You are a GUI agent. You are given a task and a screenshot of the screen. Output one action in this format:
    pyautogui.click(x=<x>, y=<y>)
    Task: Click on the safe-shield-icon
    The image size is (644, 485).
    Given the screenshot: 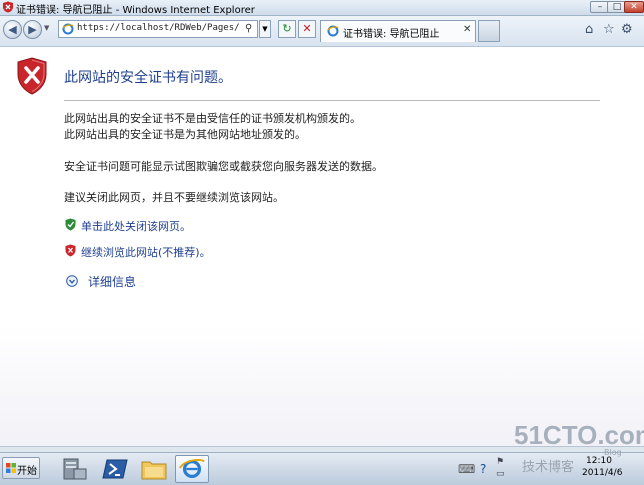 What is the action you would take?
    pyautogui.click(x=70, y=224)
    